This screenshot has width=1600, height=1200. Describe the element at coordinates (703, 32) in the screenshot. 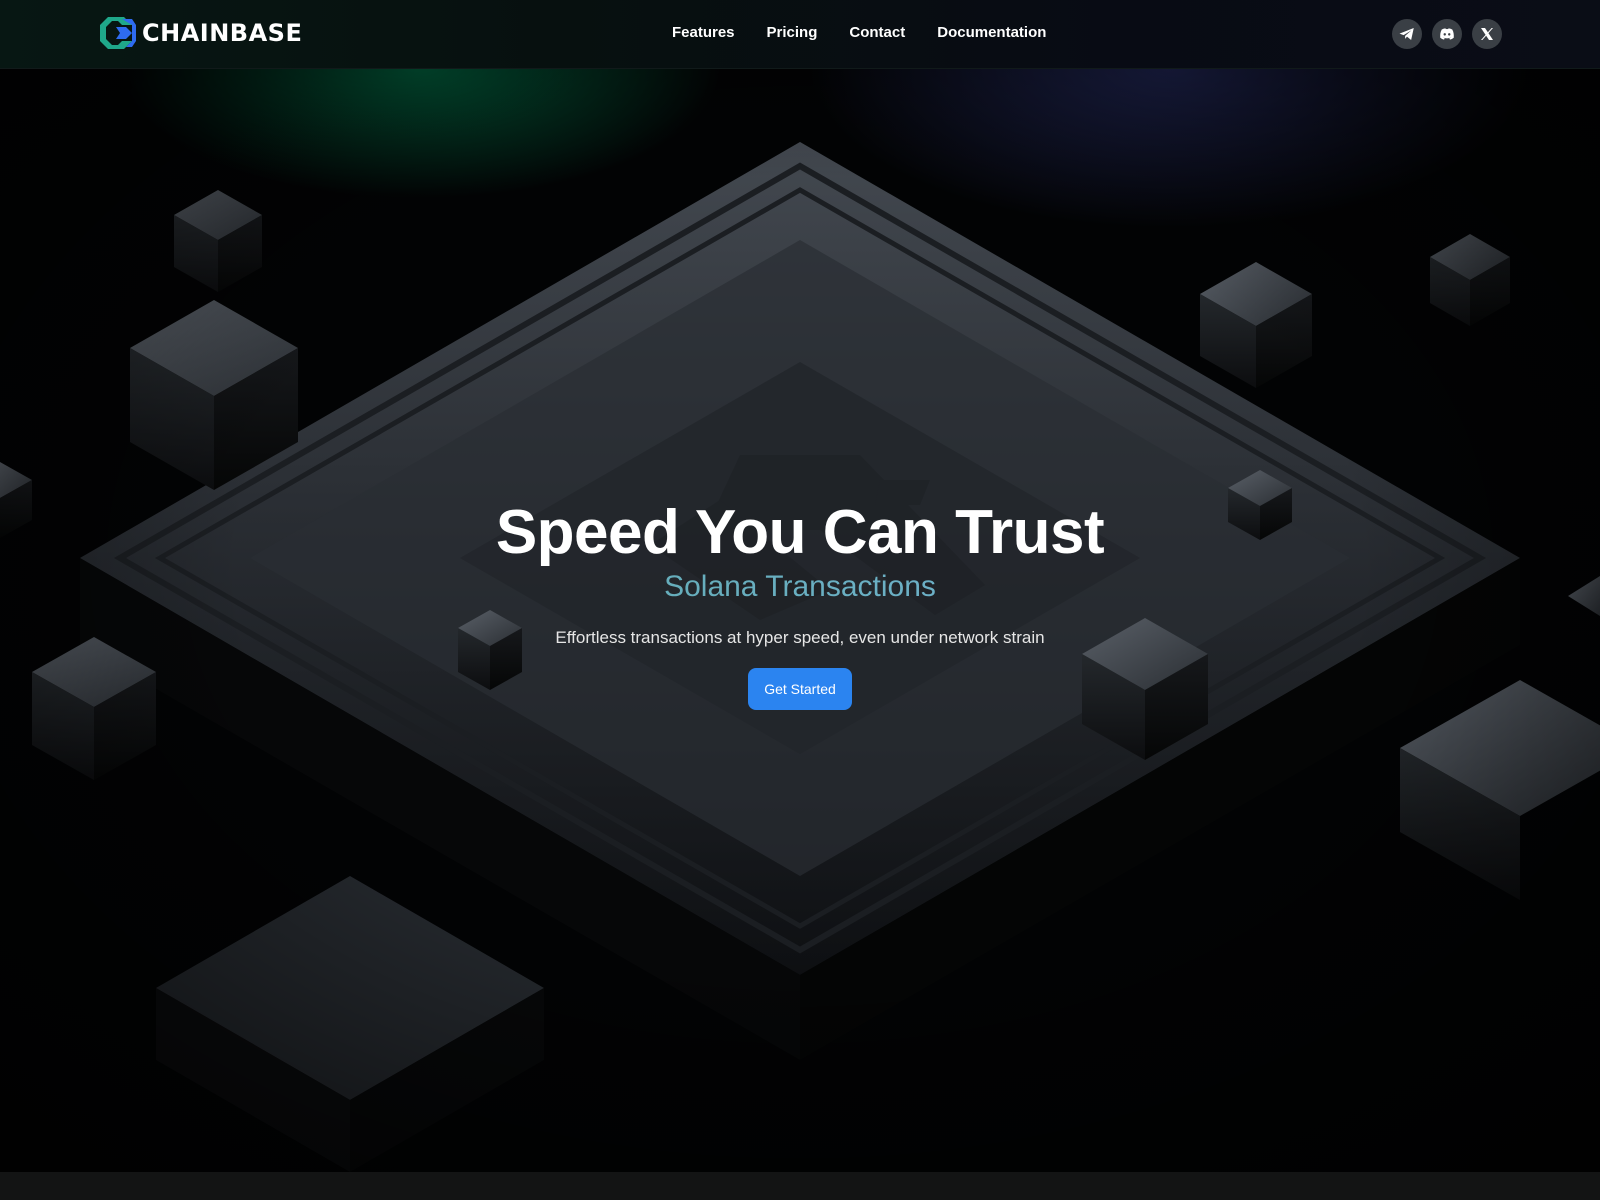

I see `nav-features: Features` at that location.